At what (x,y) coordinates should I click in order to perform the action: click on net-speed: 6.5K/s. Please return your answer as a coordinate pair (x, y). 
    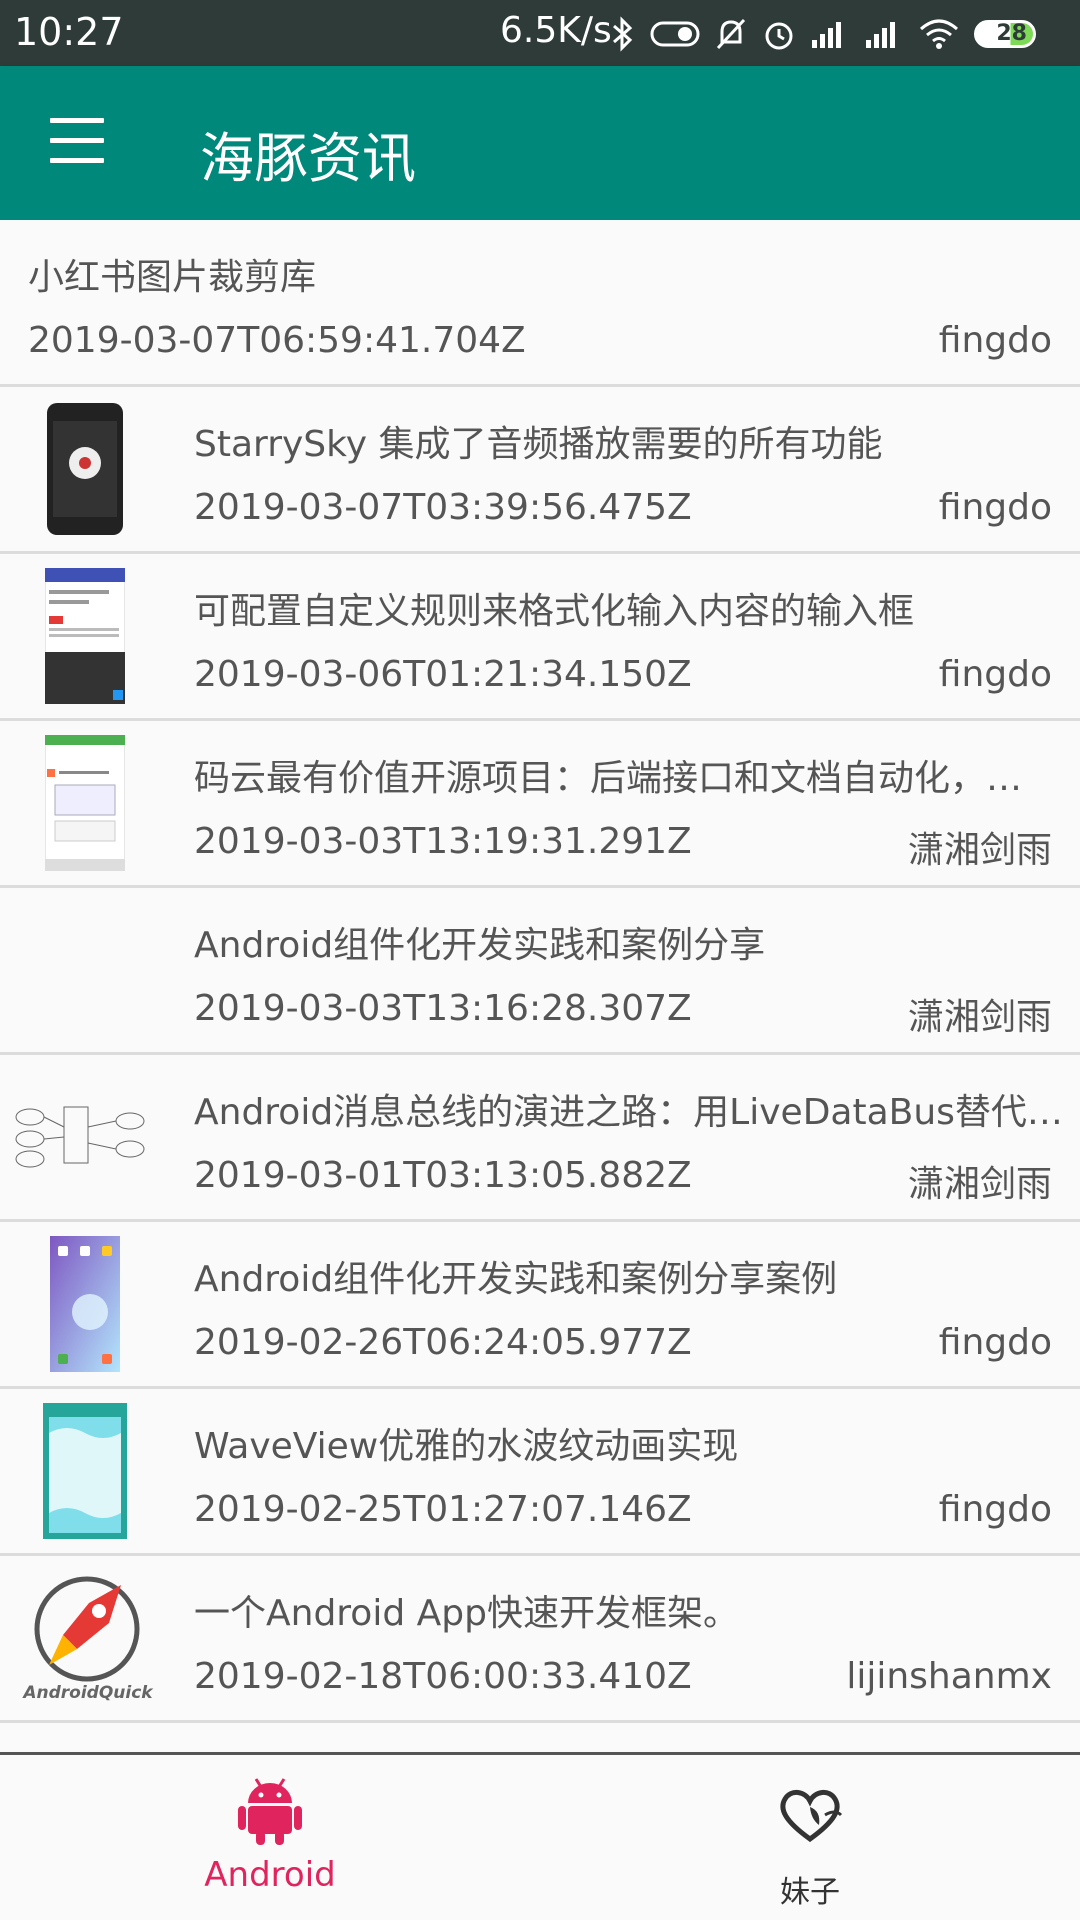
    Looking at the image, I should click on (556, 30).